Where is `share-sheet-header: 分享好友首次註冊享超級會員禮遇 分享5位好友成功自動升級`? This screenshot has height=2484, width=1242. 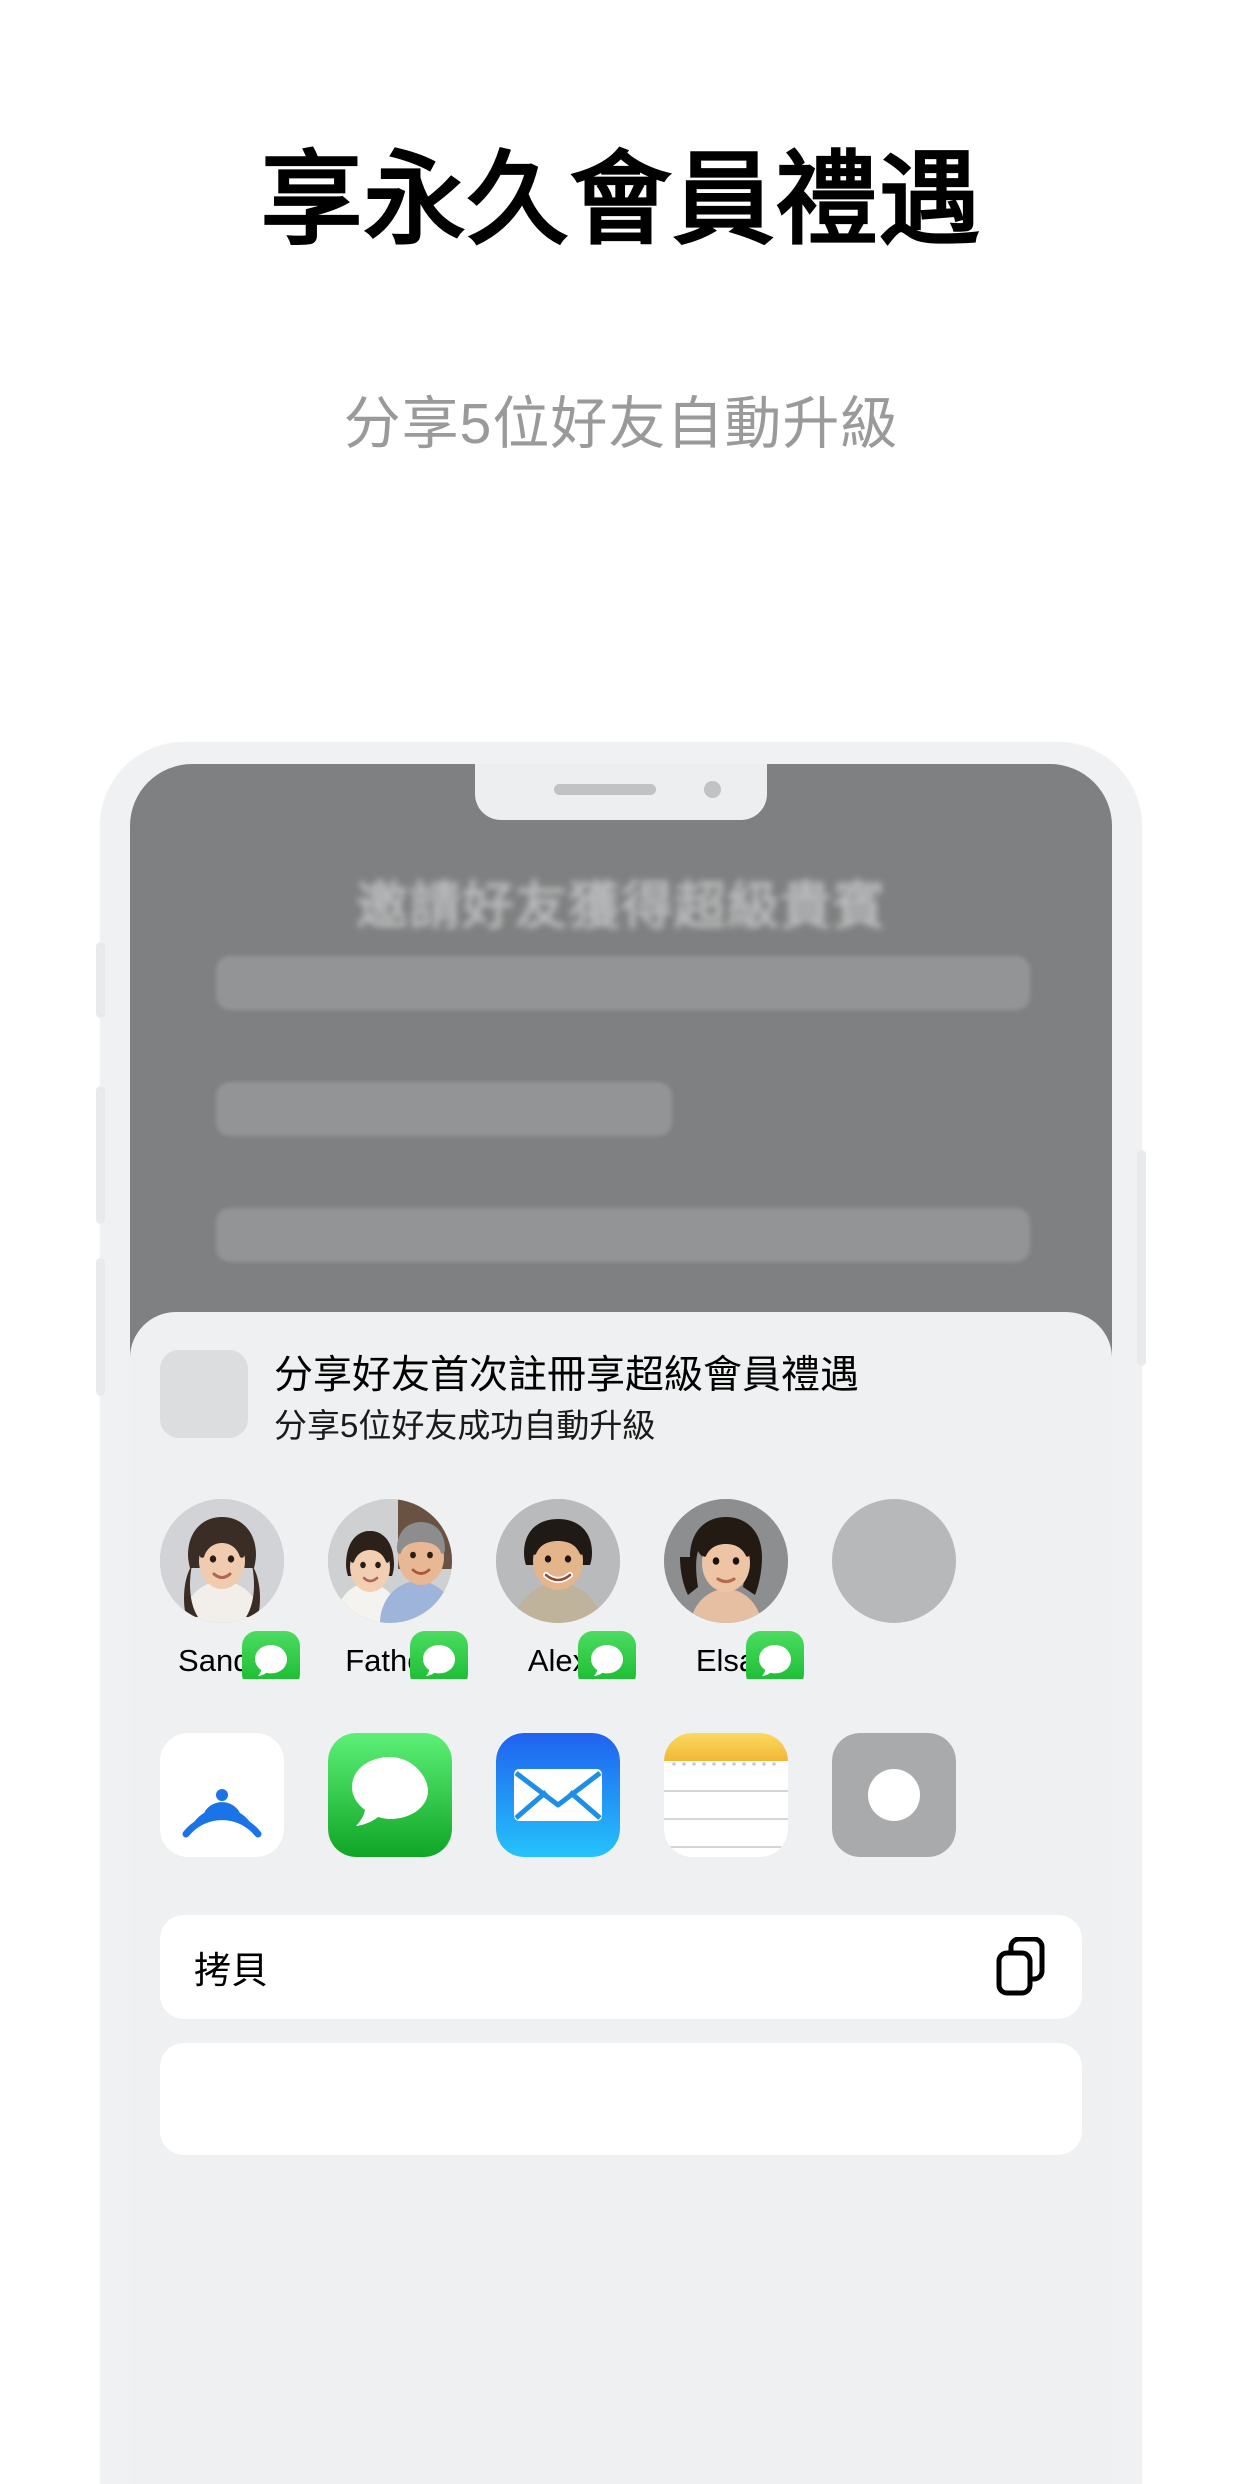
share-sheet-header: 分享好友首次註冊享超級會員禮遇 分享5位好友成功自動升級 is located at coordinates (621, 1379).